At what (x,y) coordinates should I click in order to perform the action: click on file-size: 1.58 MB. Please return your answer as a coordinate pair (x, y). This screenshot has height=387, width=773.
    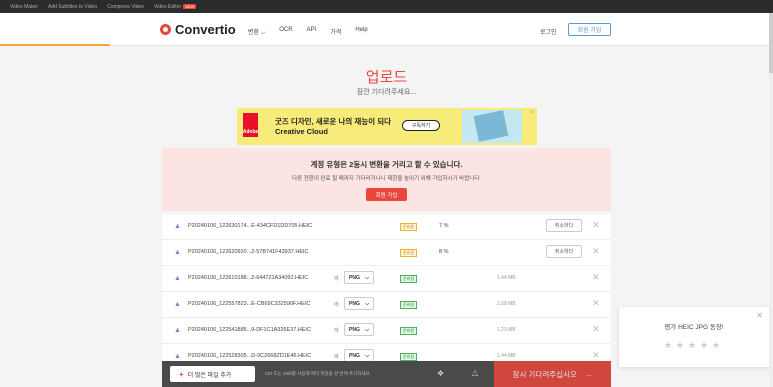
    Looking at the image, I should click on (506, 304).